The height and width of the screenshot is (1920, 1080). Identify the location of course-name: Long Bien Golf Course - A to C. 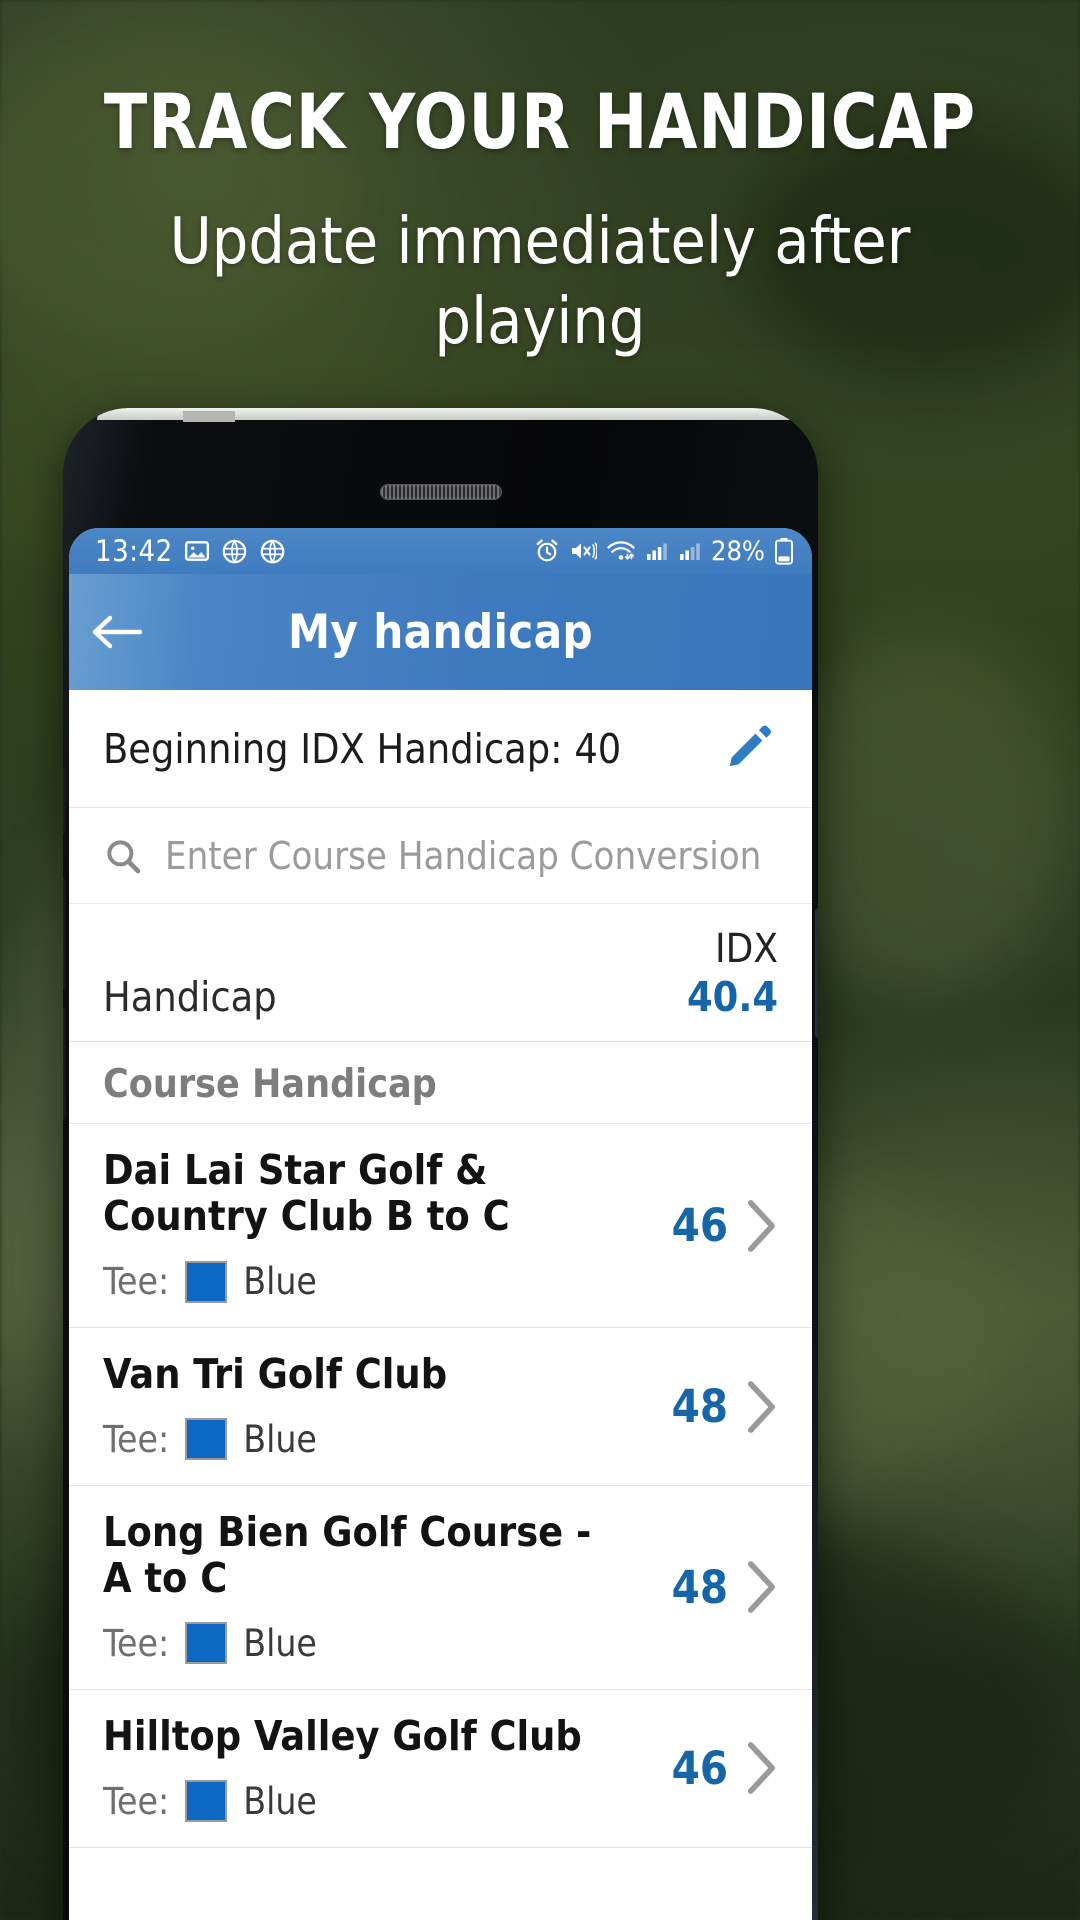
(347, 1554).